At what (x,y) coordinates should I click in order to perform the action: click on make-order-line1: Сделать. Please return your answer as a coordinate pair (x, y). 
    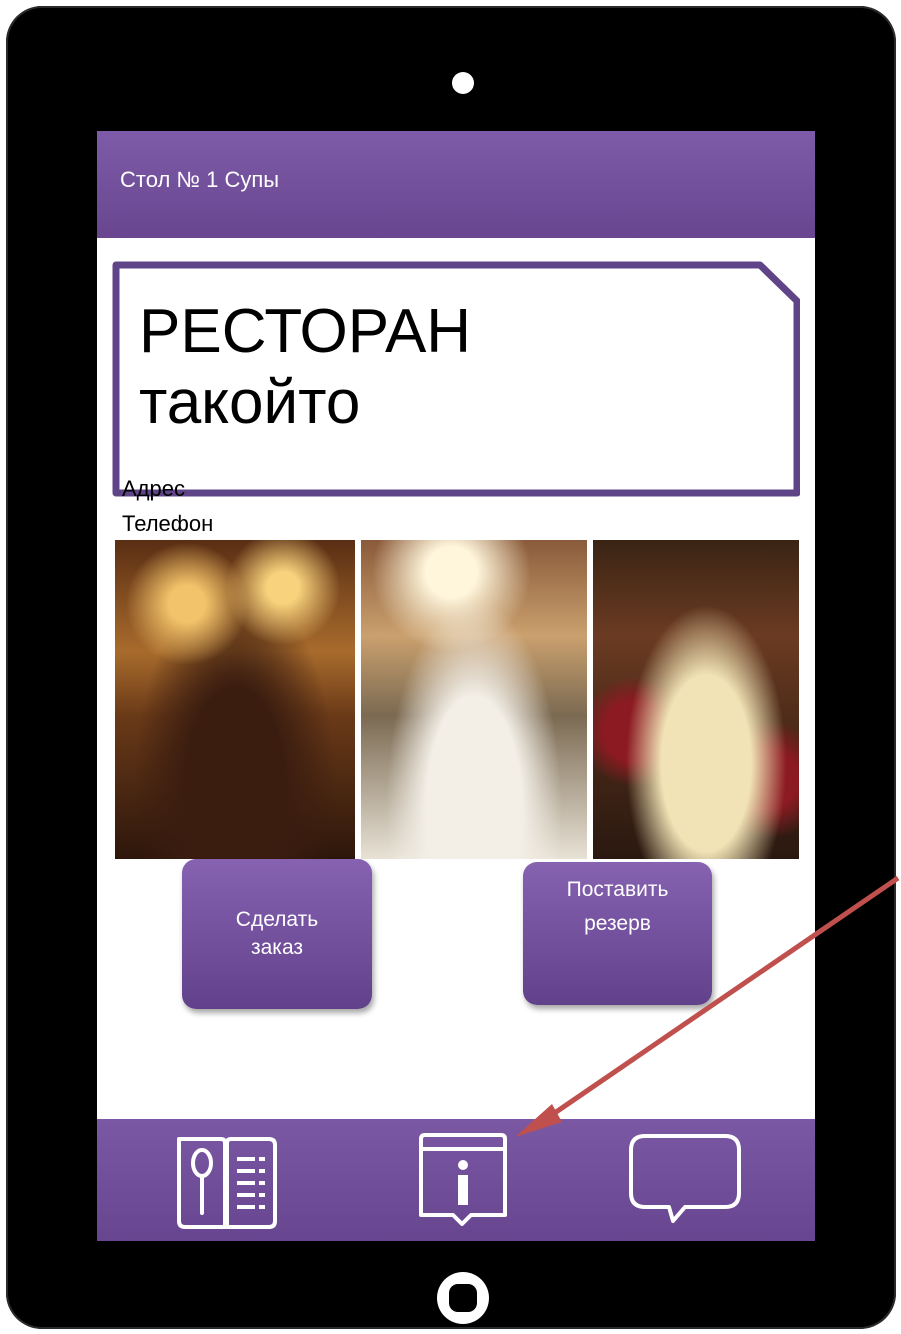
    Looking at the image, I should click on (277, 919).